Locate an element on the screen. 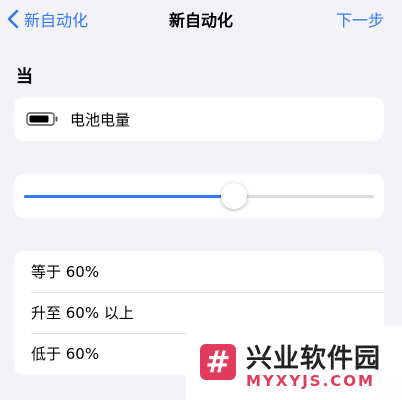 The height and width of the screenshot is (400, 402). slider-thumb is located at coordinates (234, 196).